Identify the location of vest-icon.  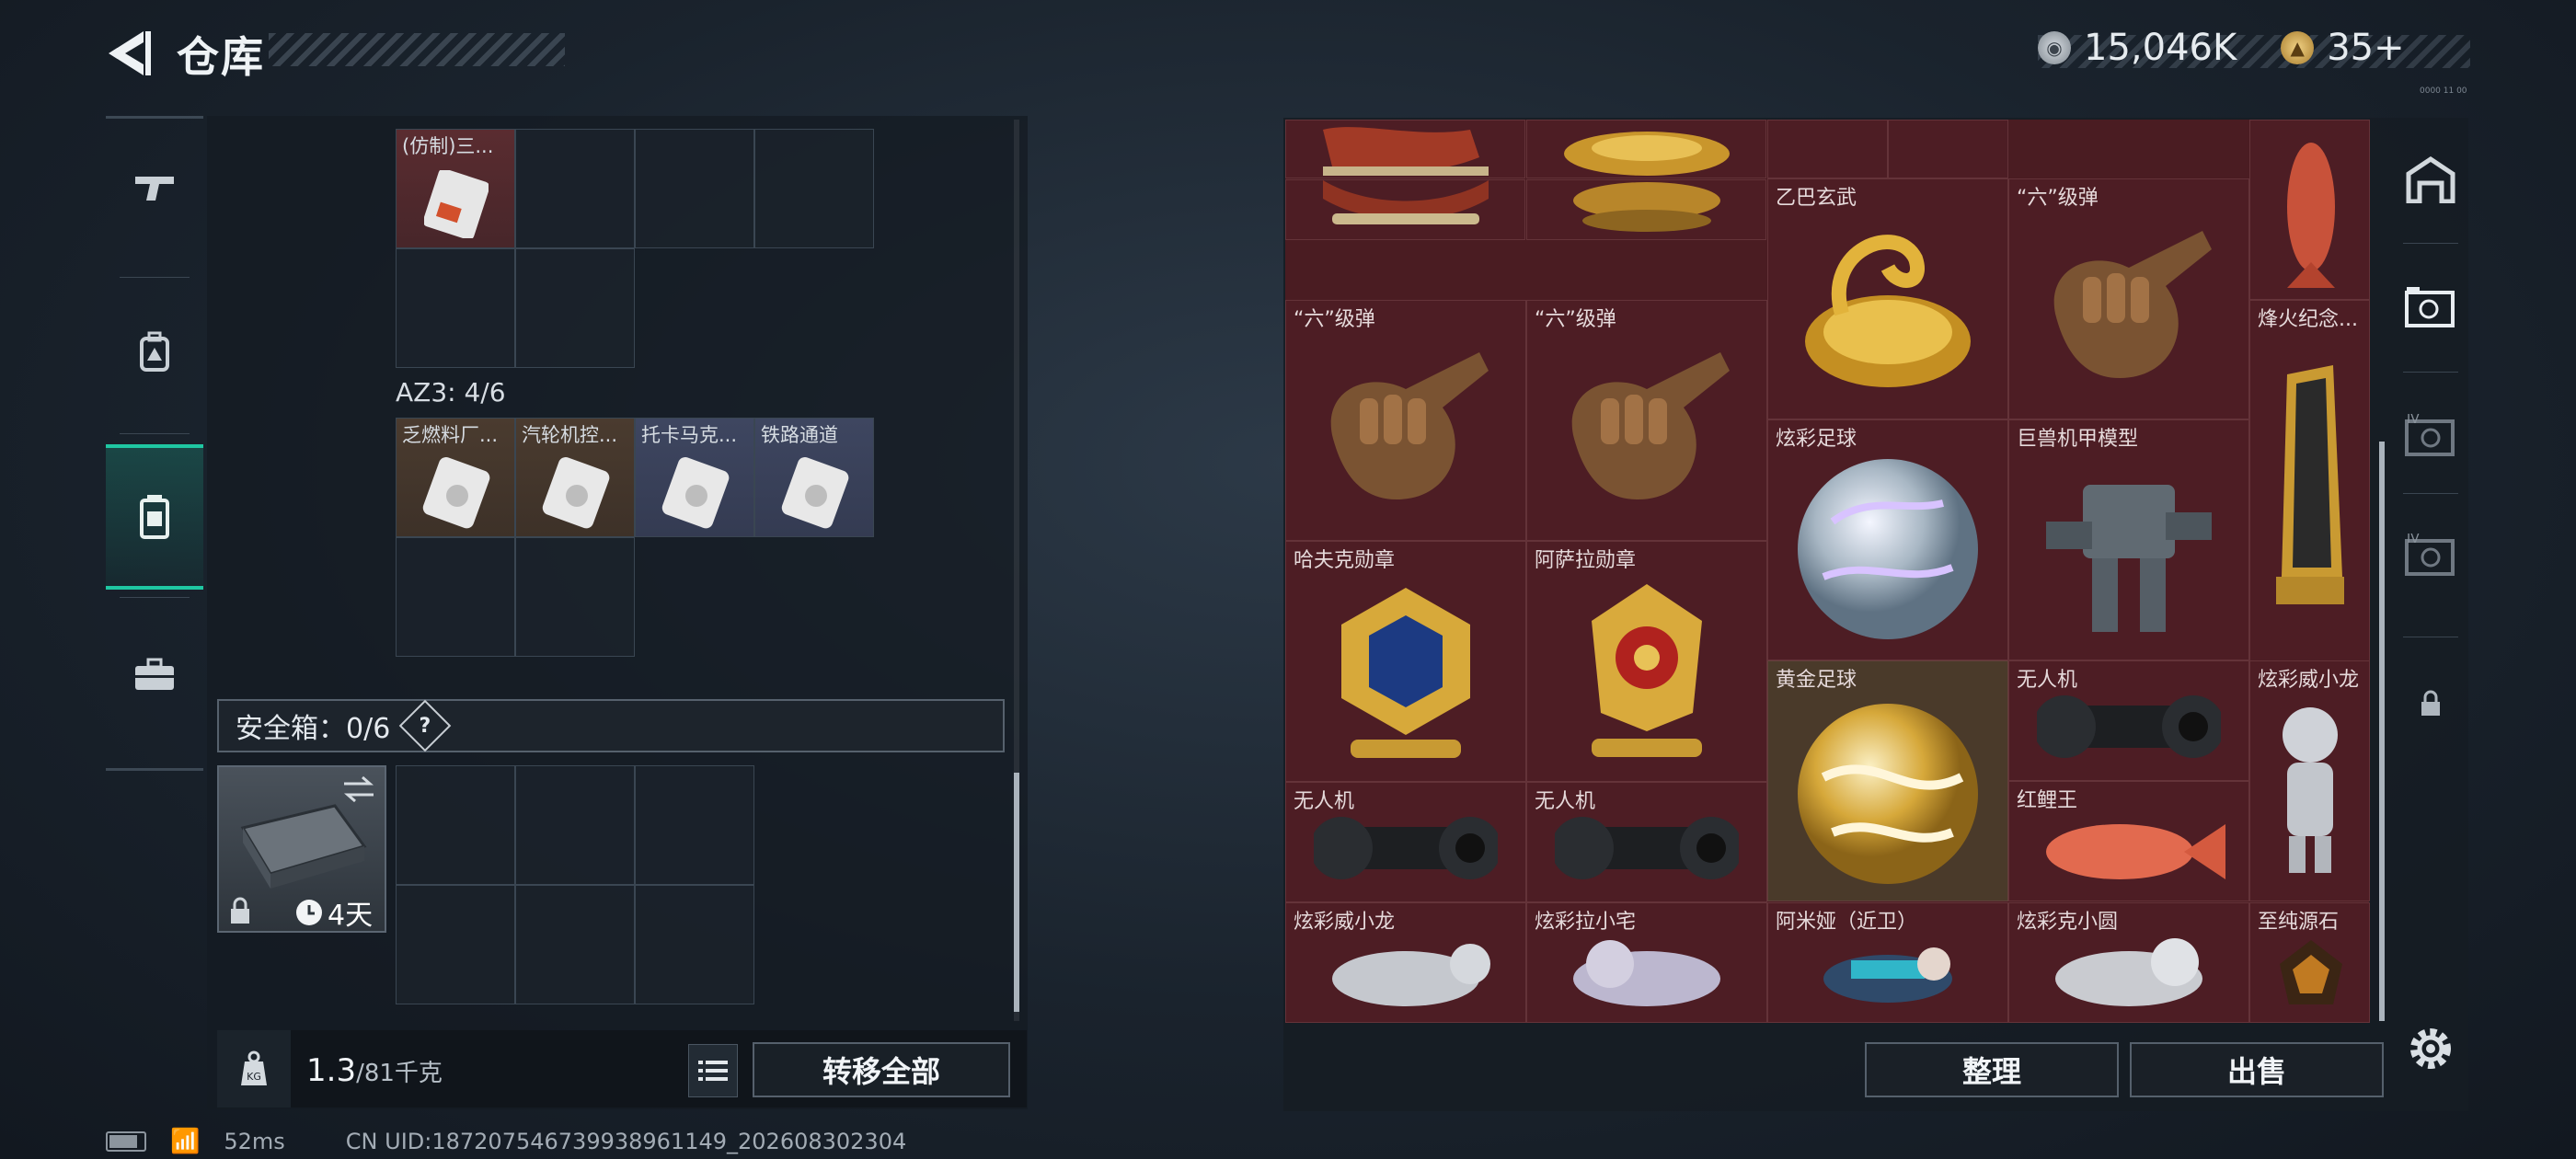
(154, 517).